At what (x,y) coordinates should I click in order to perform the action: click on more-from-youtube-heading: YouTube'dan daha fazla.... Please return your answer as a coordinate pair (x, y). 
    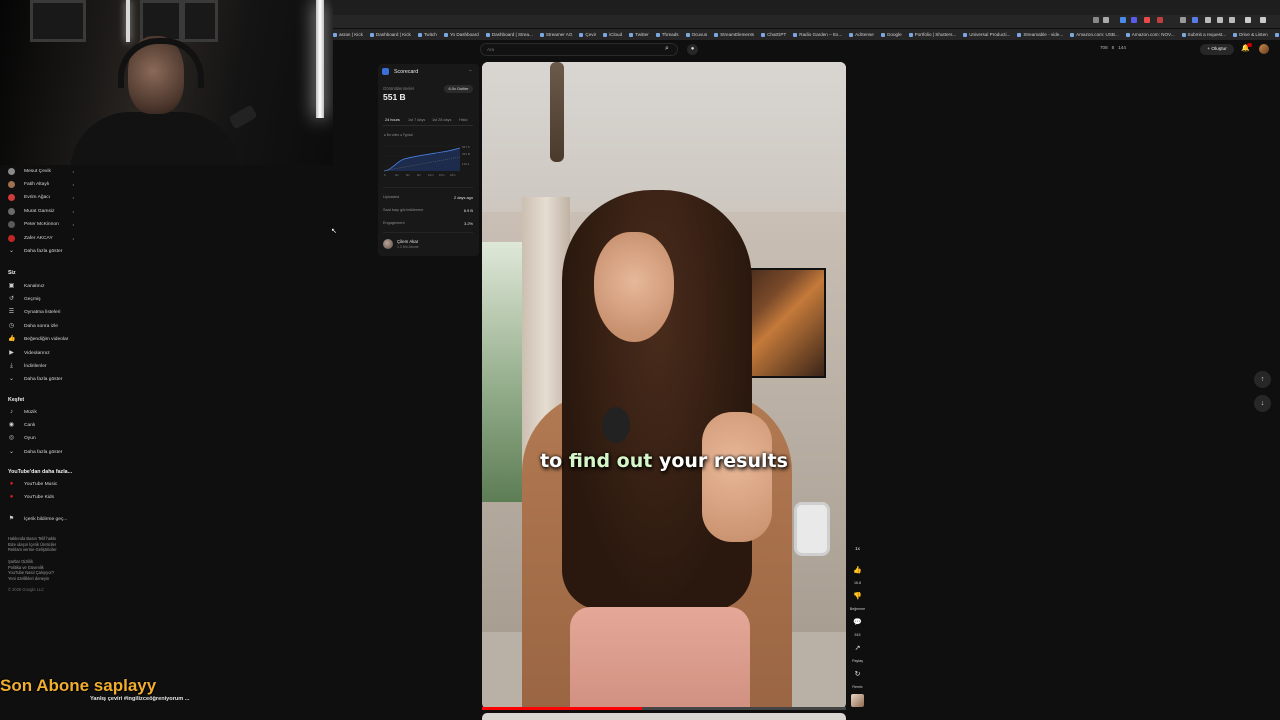
    Looking at the image, I should click on (40, 472).